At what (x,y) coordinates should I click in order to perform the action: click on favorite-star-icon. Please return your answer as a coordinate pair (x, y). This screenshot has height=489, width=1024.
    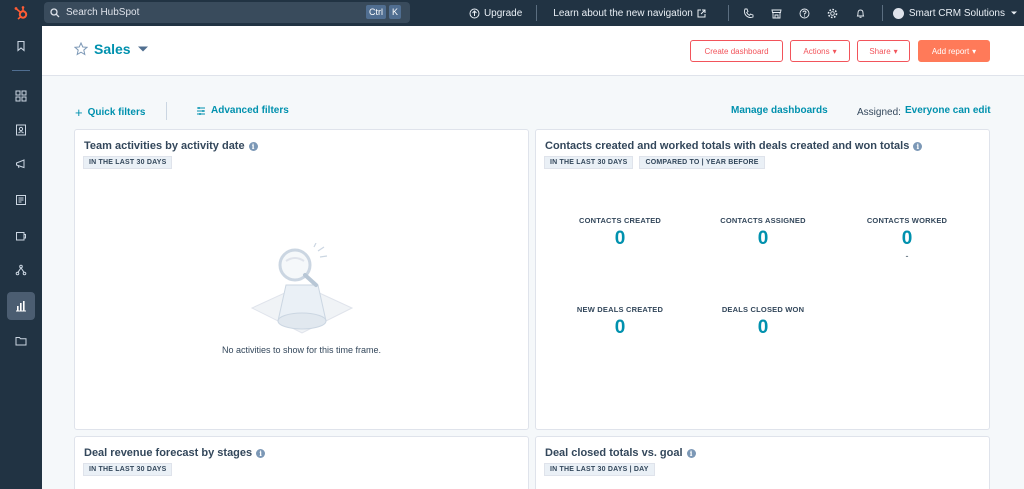
    Looking at the image, I should click on (81, 49).